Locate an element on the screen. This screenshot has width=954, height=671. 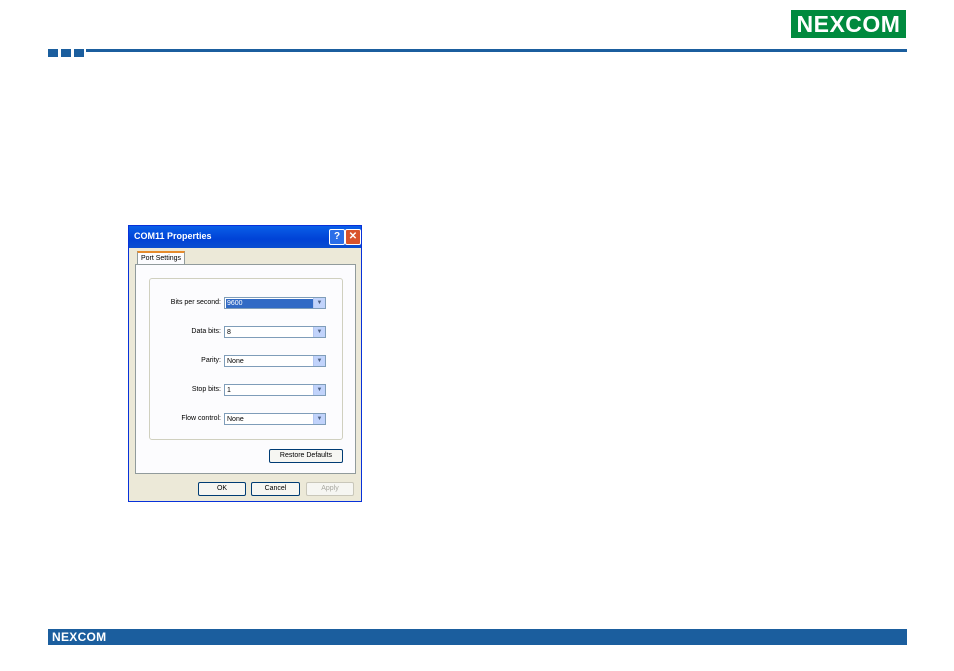
footer-bar: NEXCOM is located at coordinates (477, 637).